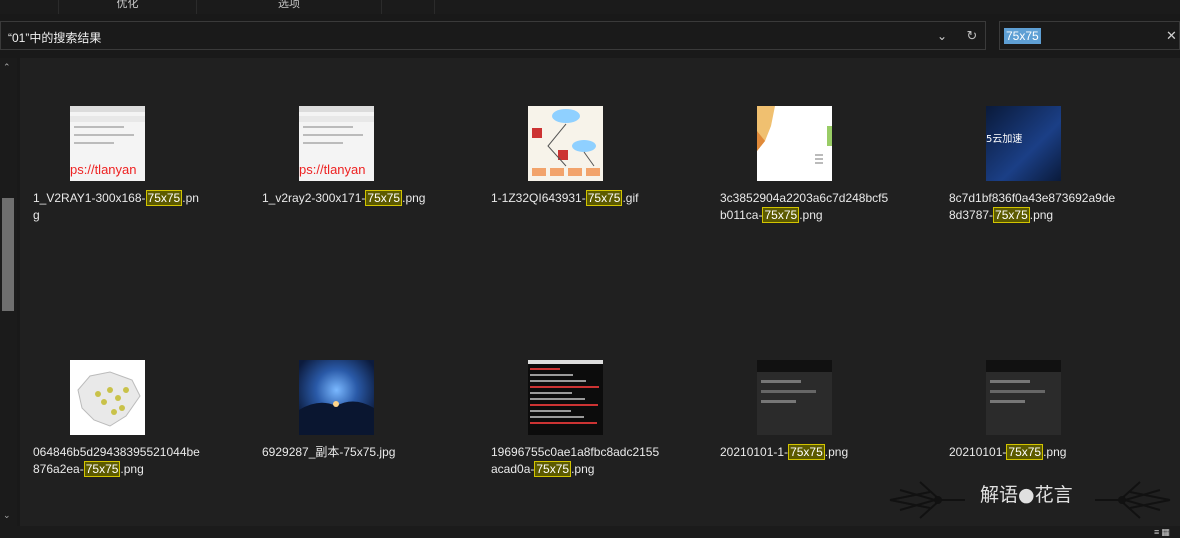 This screenshot has height=538, width=1180. I want to click on file-name-prefix: 1_v2ray2-300x171-, so click(314, 198).